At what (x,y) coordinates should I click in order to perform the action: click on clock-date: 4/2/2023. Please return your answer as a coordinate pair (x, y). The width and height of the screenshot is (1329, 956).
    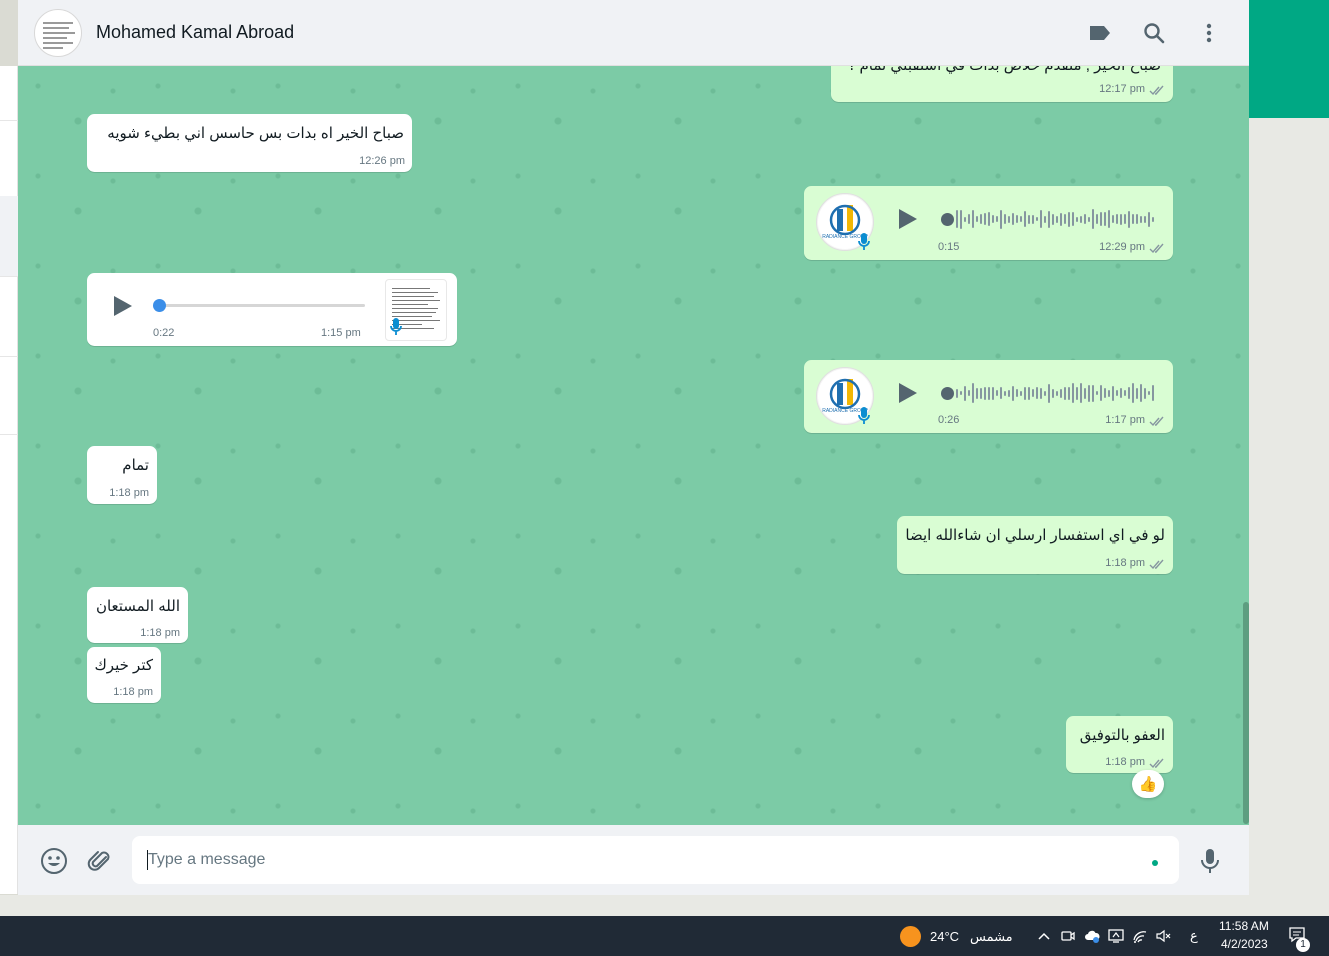
    Looking at the image, I should click on (1244, 944).